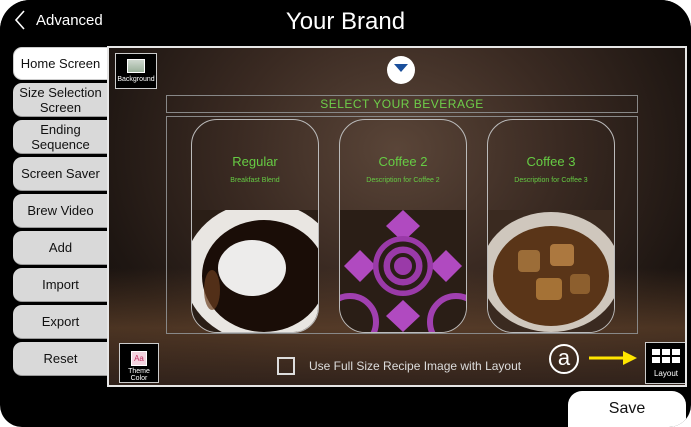 The image size is (691, 427). I want to click on page-title: Your Brand, so click(345, 21).